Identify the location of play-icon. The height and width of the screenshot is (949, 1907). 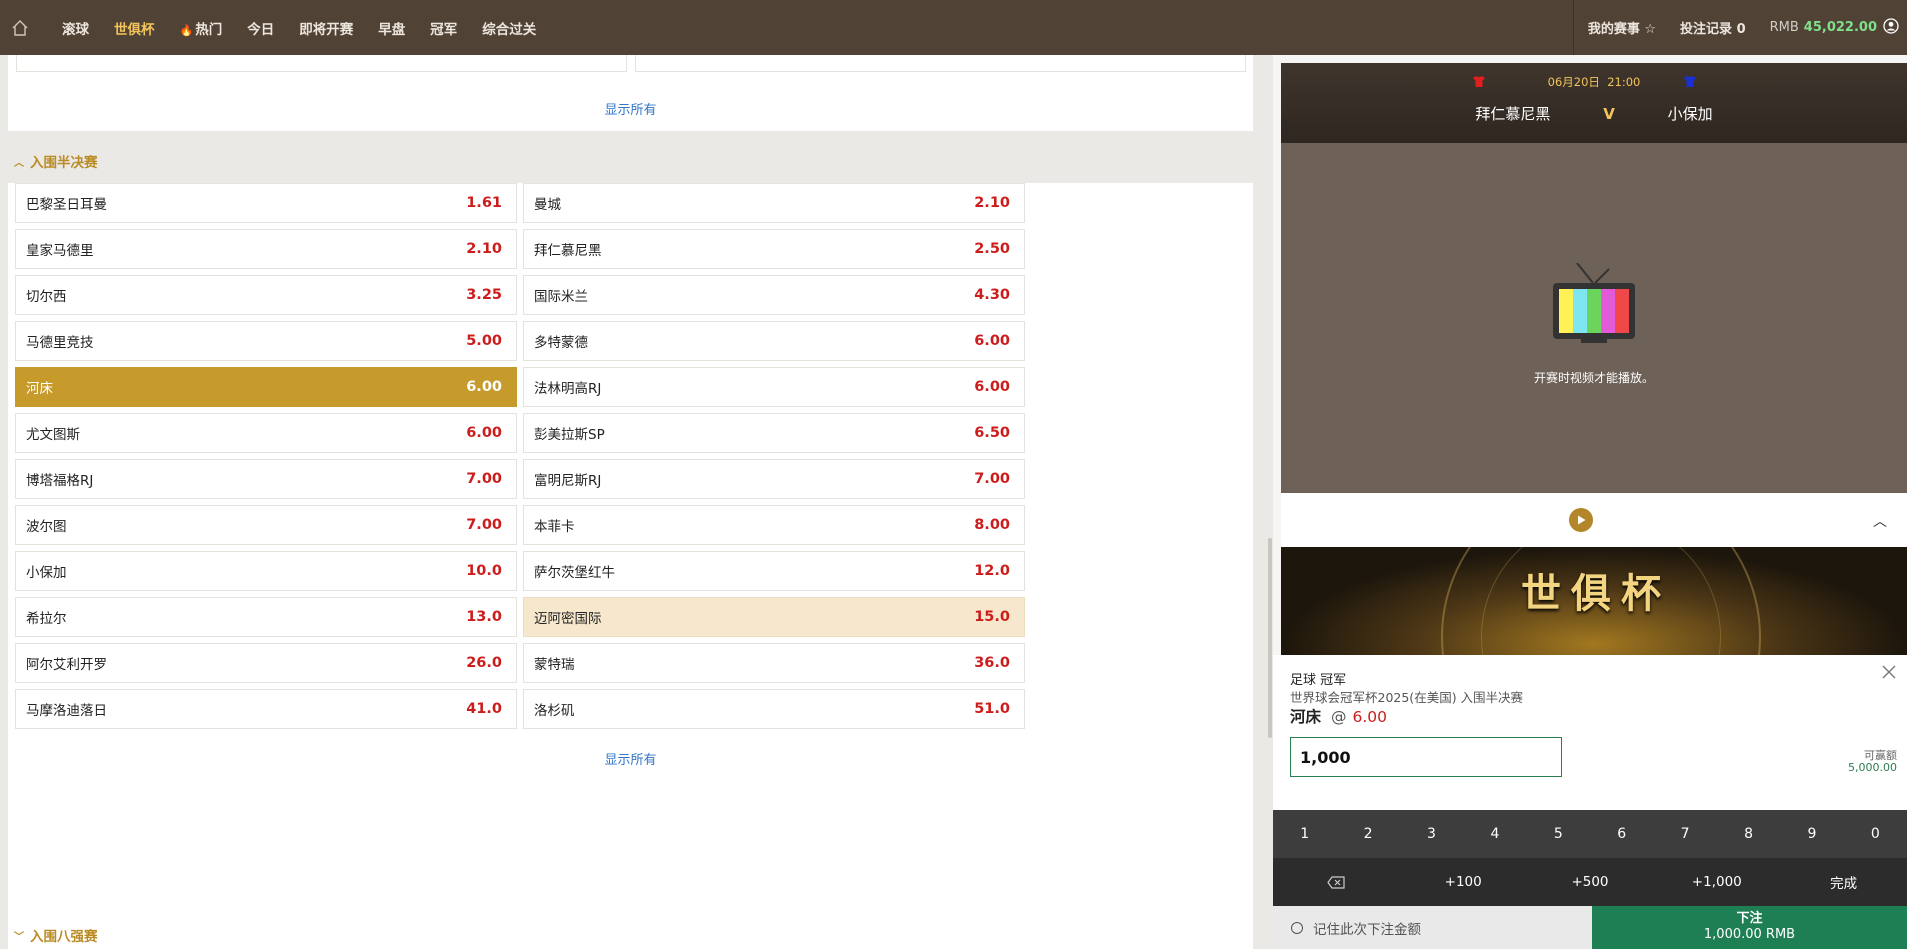
(1581, 520).